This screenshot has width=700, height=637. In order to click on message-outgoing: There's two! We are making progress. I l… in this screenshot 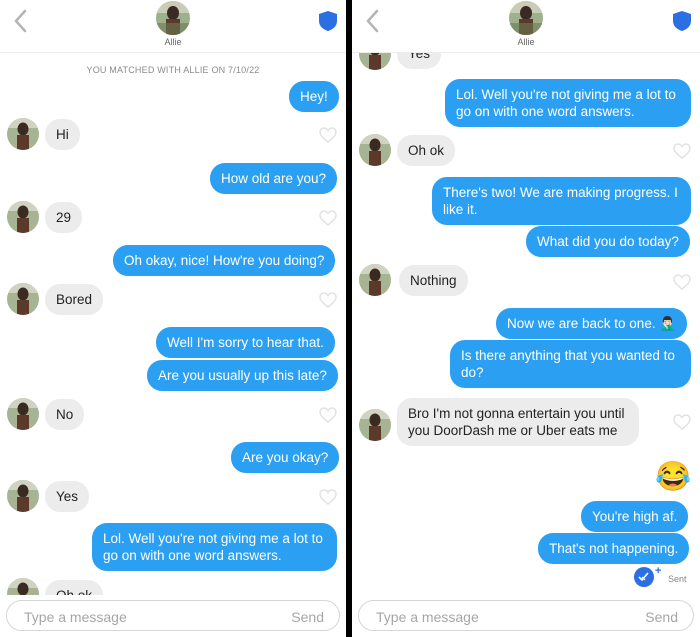, I will do `click(561, 201)`.